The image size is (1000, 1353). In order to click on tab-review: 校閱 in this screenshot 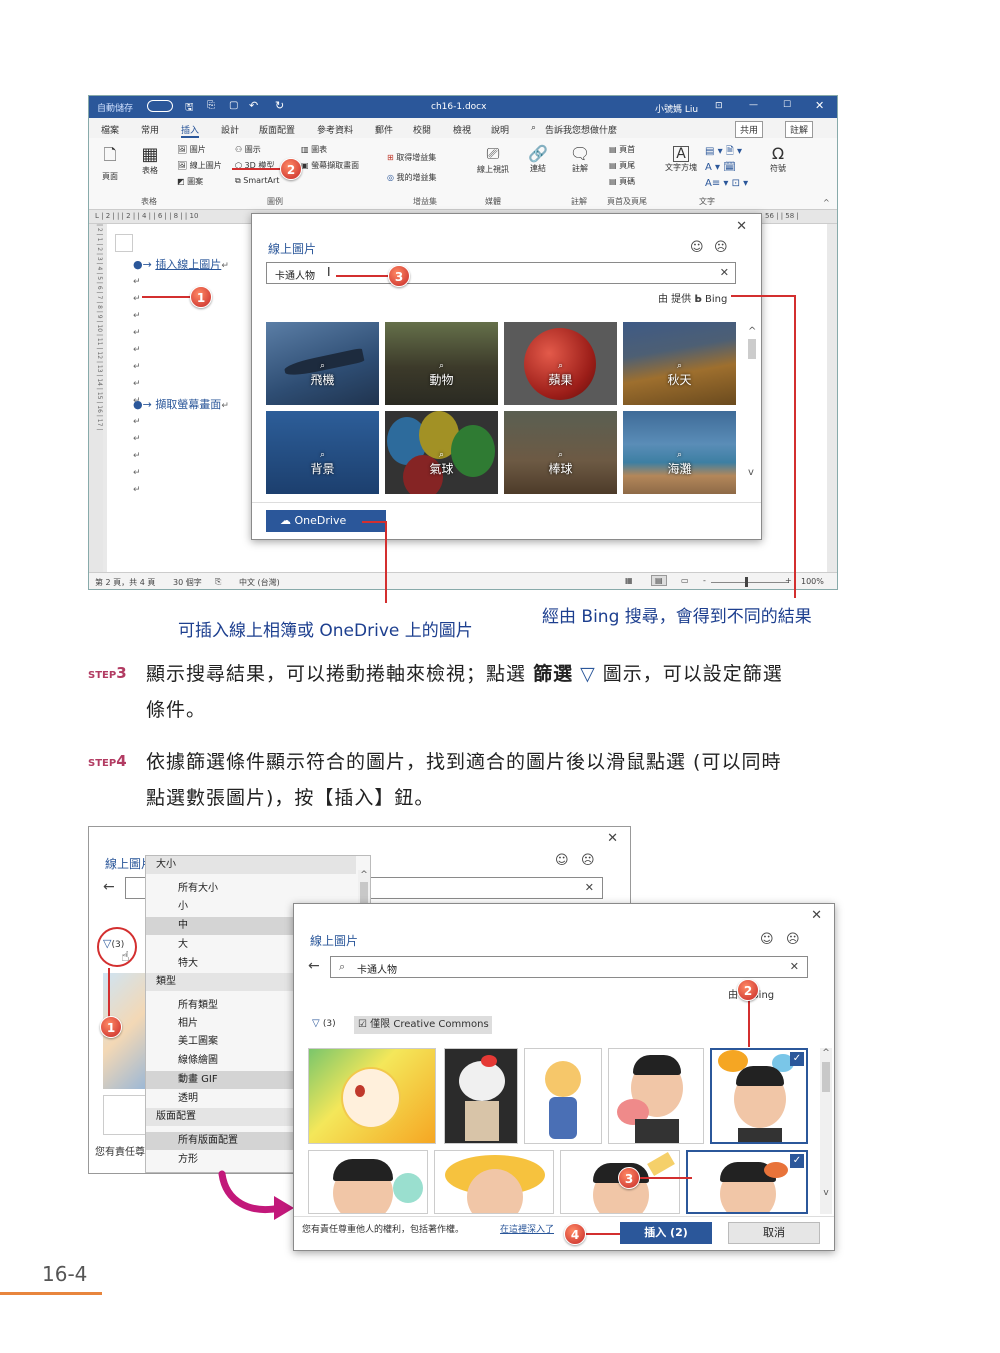, I will do `click(422, 129)`.